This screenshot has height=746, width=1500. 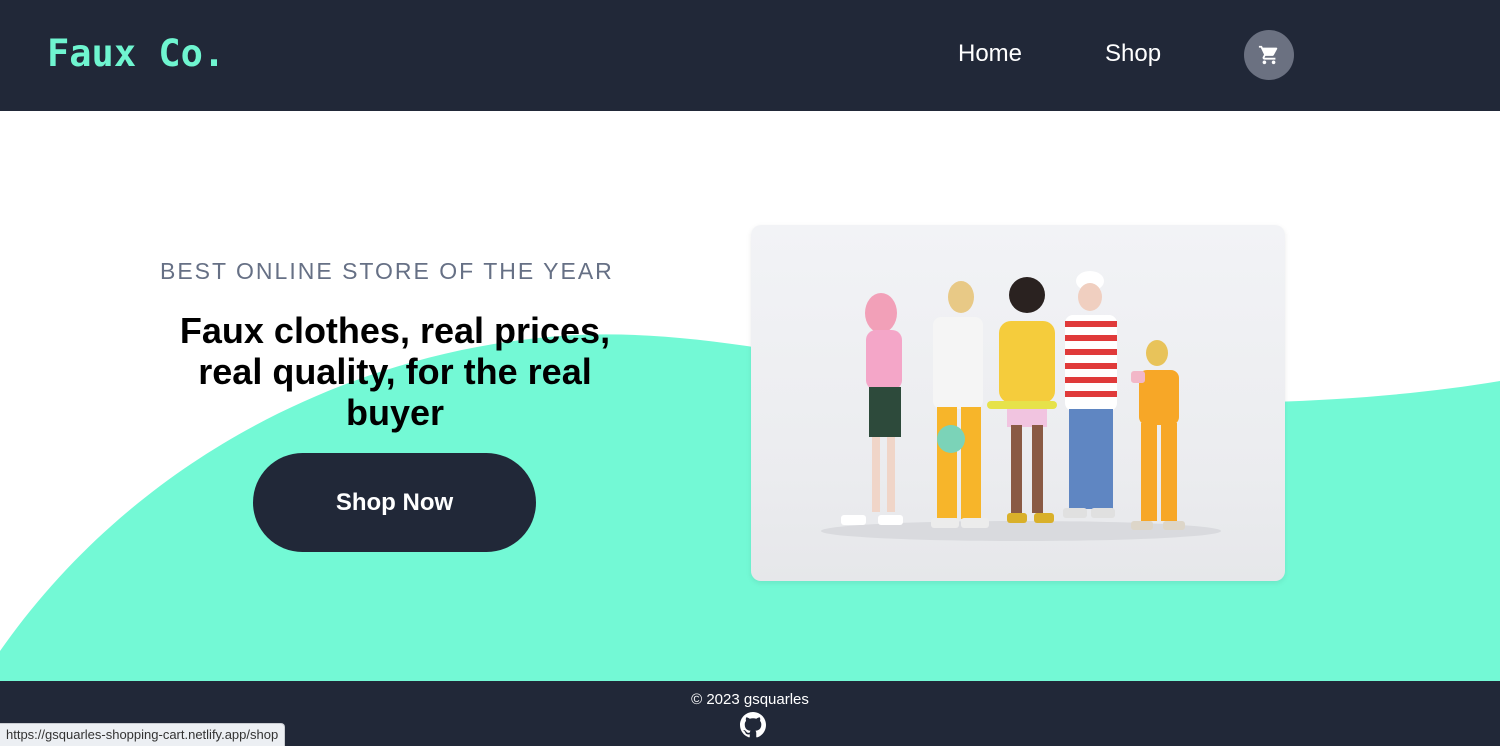 What do you see at coordinates (1021, 406) in the screenshot?
I see `people-photo` at bounding box center [1021, 406].